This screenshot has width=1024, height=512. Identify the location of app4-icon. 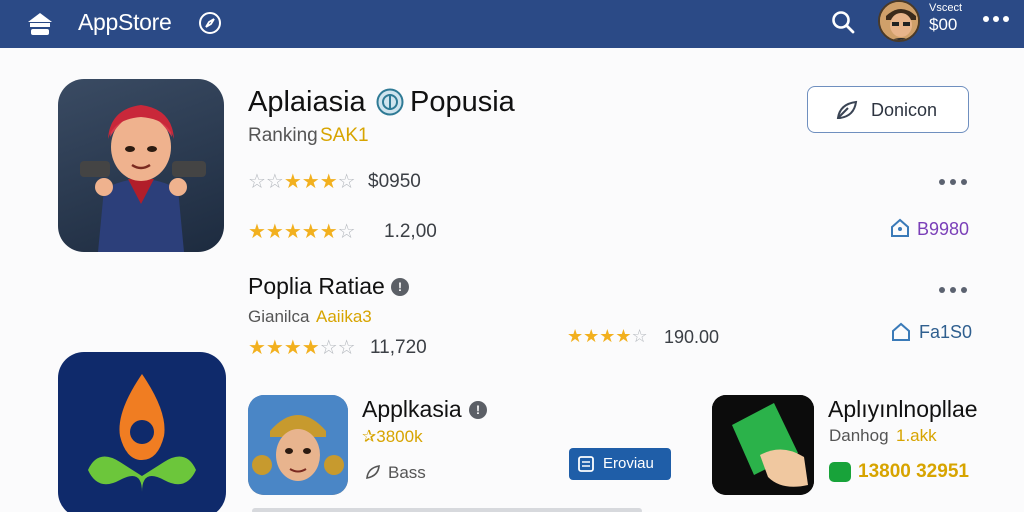
(763, 445).